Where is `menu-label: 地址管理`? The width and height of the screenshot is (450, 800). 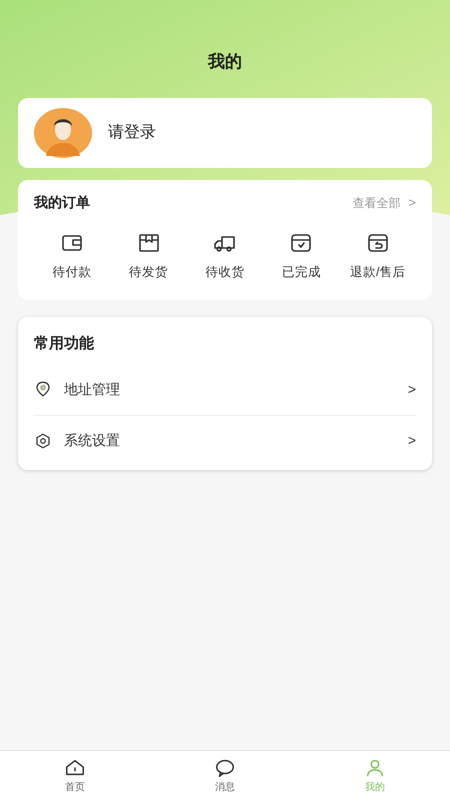
menu-label: 地址管理 is located at coordinates (92, 389).